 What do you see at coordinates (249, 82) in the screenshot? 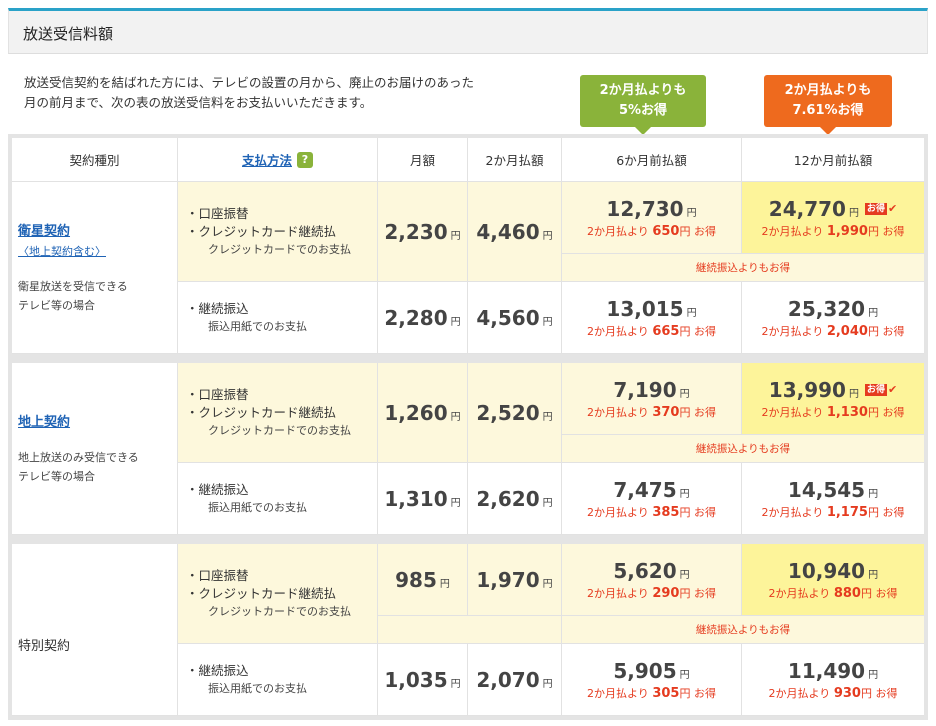
I see `intro-line-1: 放送受信契約を結ばれた方には、テレビの設置の月から、廃止のお届けのあった` at bounding box center [249, 82].